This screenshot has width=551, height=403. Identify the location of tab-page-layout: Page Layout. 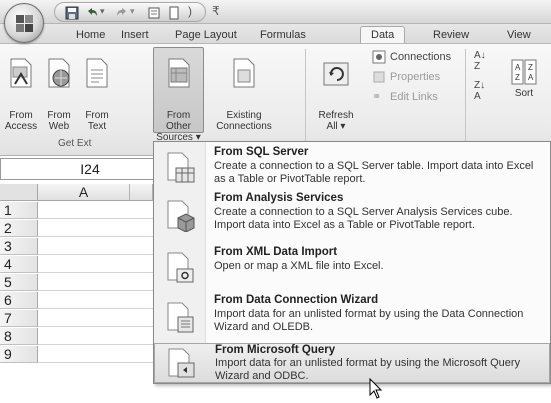
(206, 35).